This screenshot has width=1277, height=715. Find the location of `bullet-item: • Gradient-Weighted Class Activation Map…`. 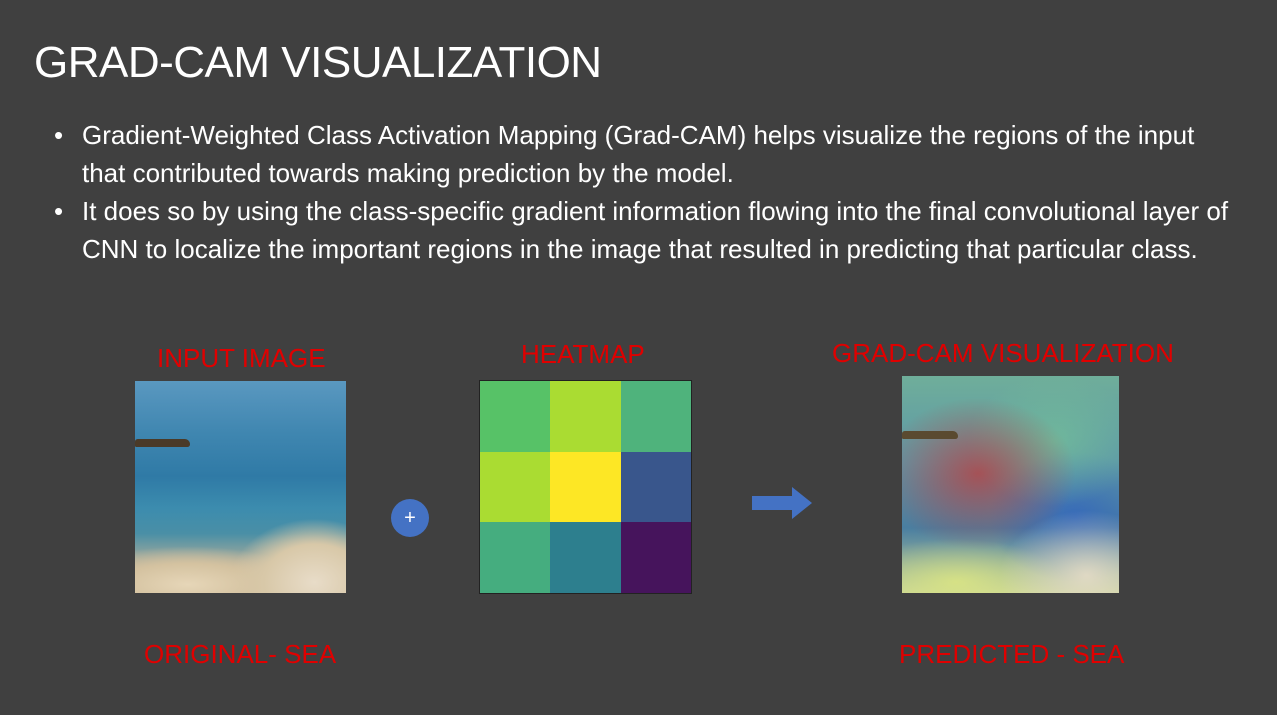

bullet-item: • Gradient-Weighted Class Activation Map… is located at coordinates (642, 154).